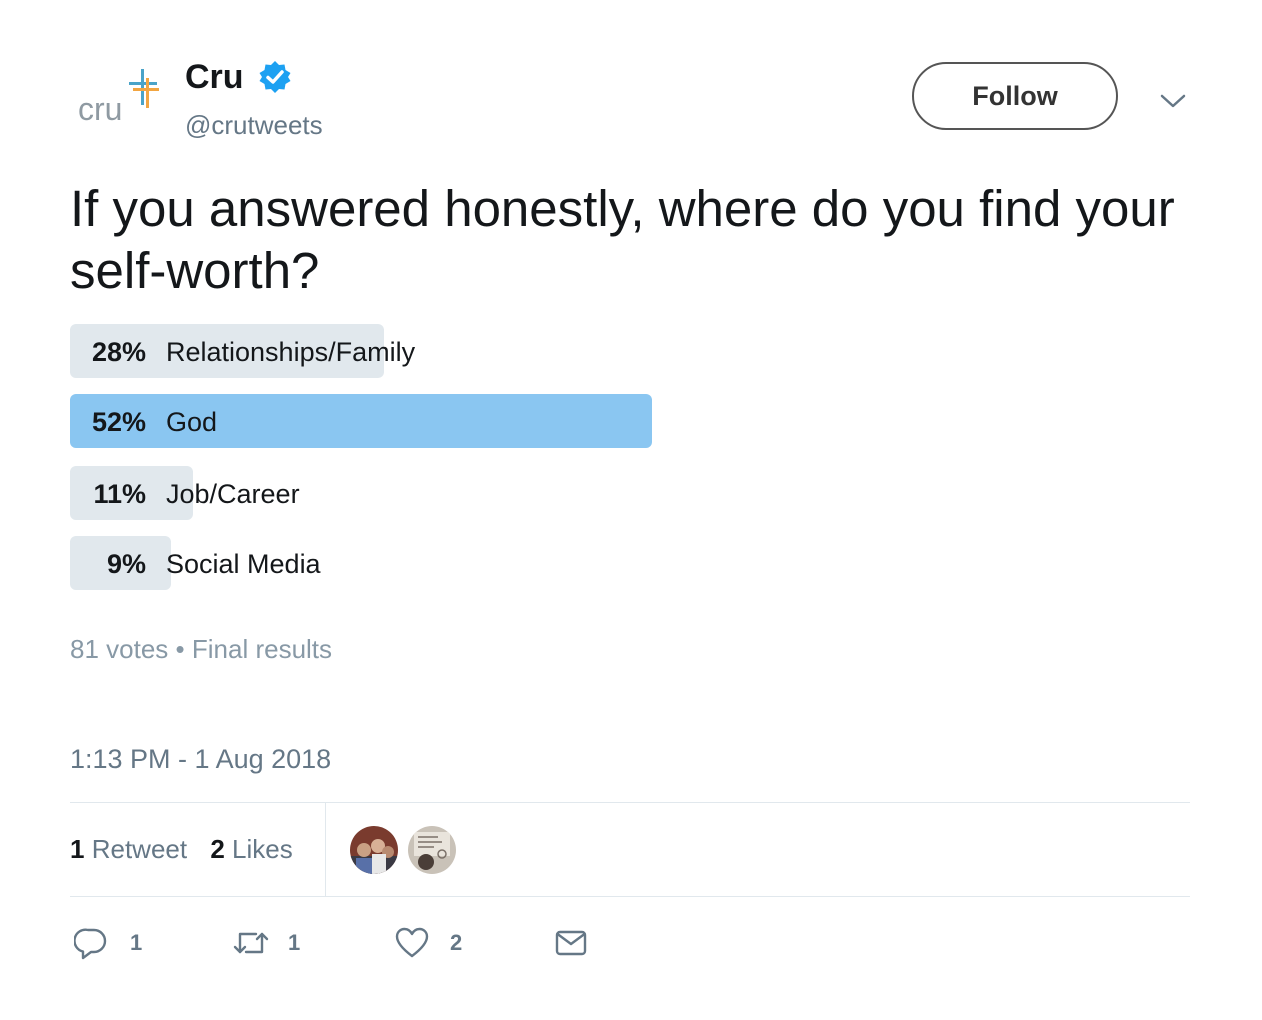 The width and height of the screenshot is (1262, 1020). What do you see at coordinates (214, 77) in the screenshot?
I see `display-name: Cru` at bounding box center [214, 77].